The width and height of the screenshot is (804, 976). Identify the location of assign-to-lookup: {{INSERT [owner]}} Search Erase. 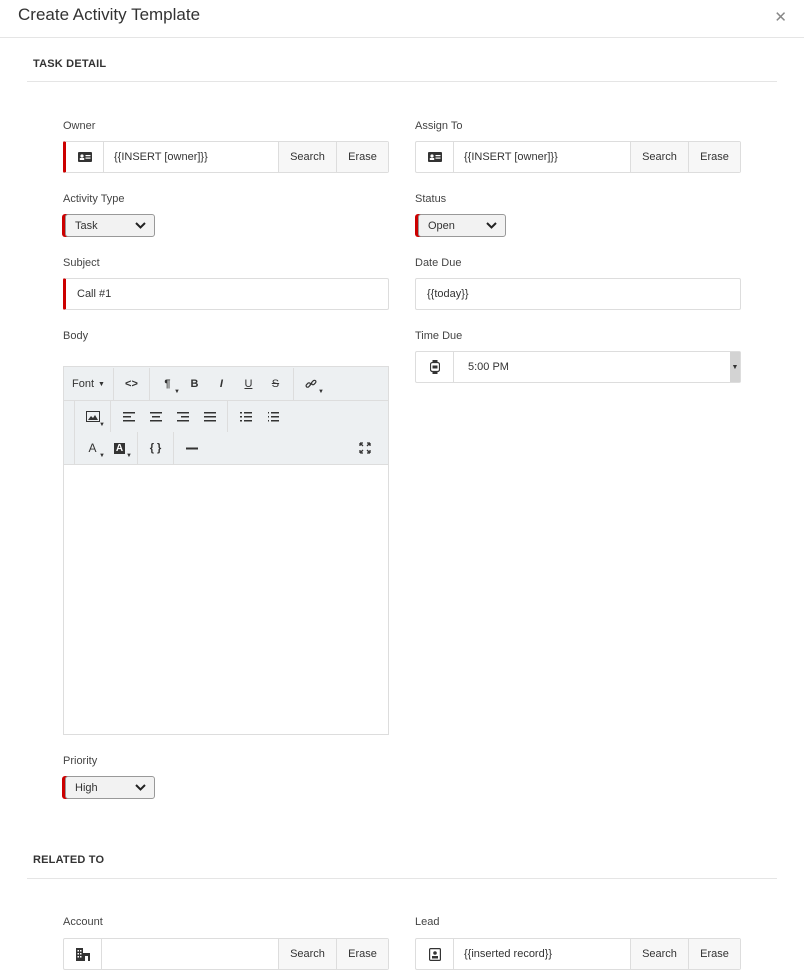
(578, 157).